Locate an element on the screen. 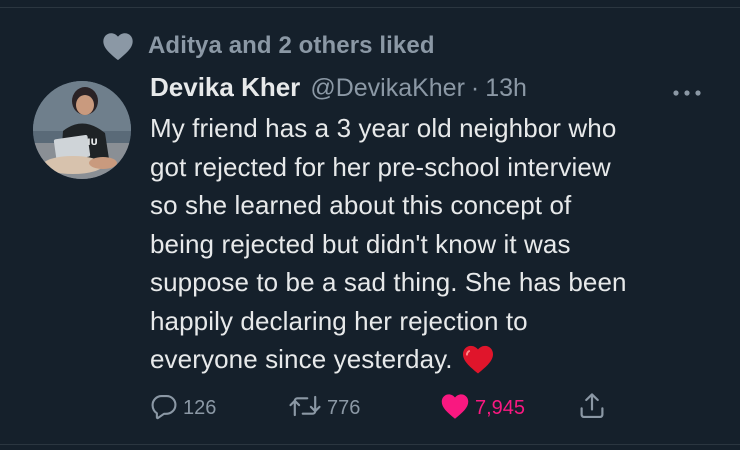  share-icon is located at coordinates (592, 408).